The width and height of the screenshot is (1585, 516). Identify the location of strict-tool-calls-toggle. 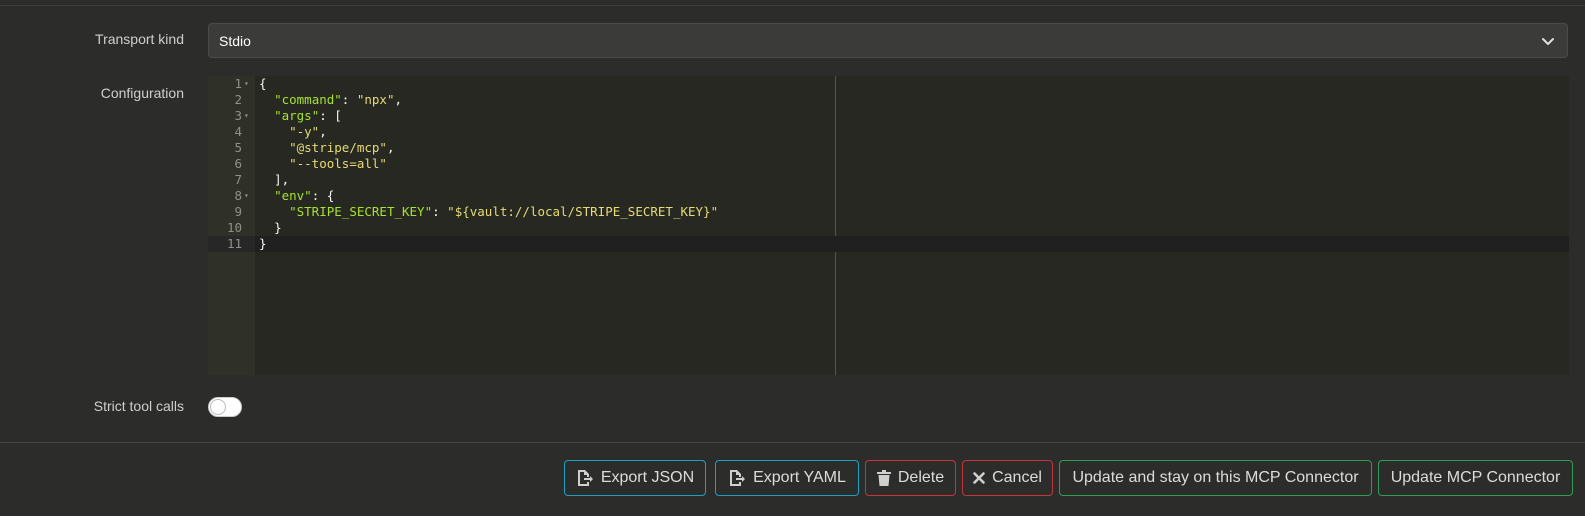
(225, 407).